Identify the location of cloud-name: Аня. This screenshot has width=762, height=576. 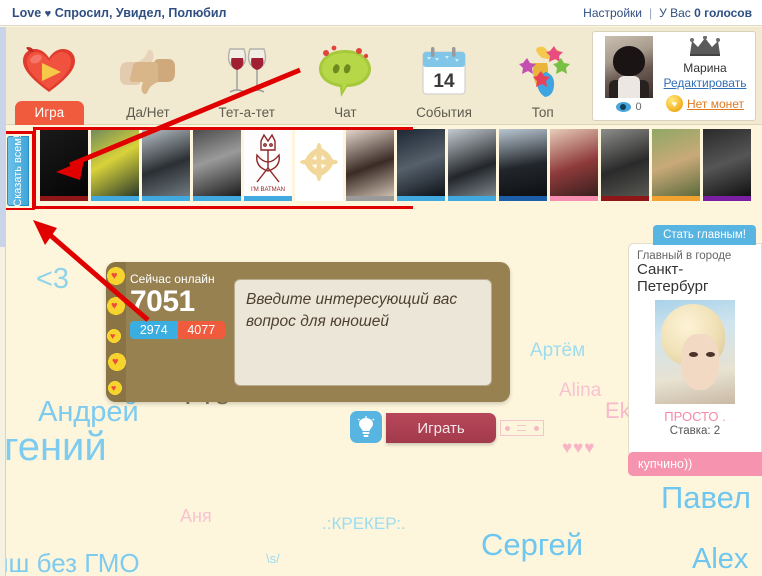
(196, 516).